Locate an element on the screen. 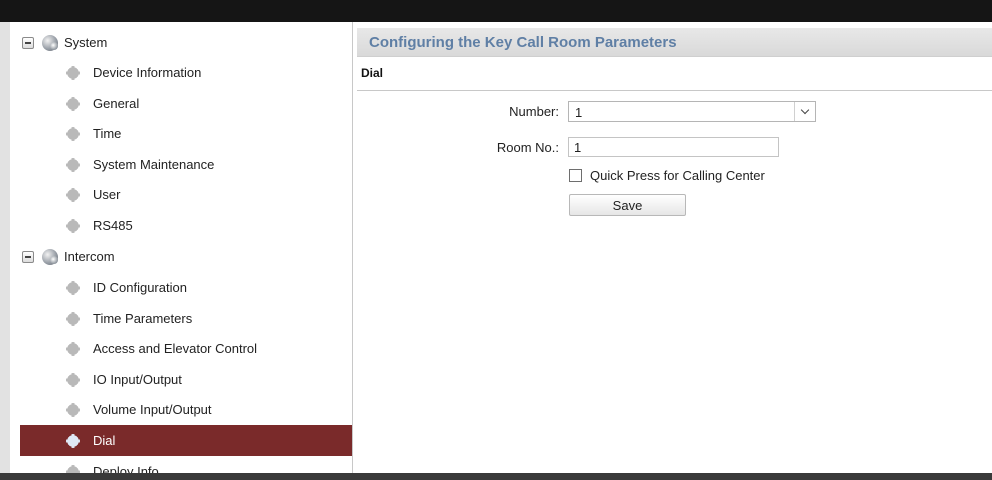 This screenshot has height=480, width=992. chevron-down-icon is located at coordinates (805, 110).